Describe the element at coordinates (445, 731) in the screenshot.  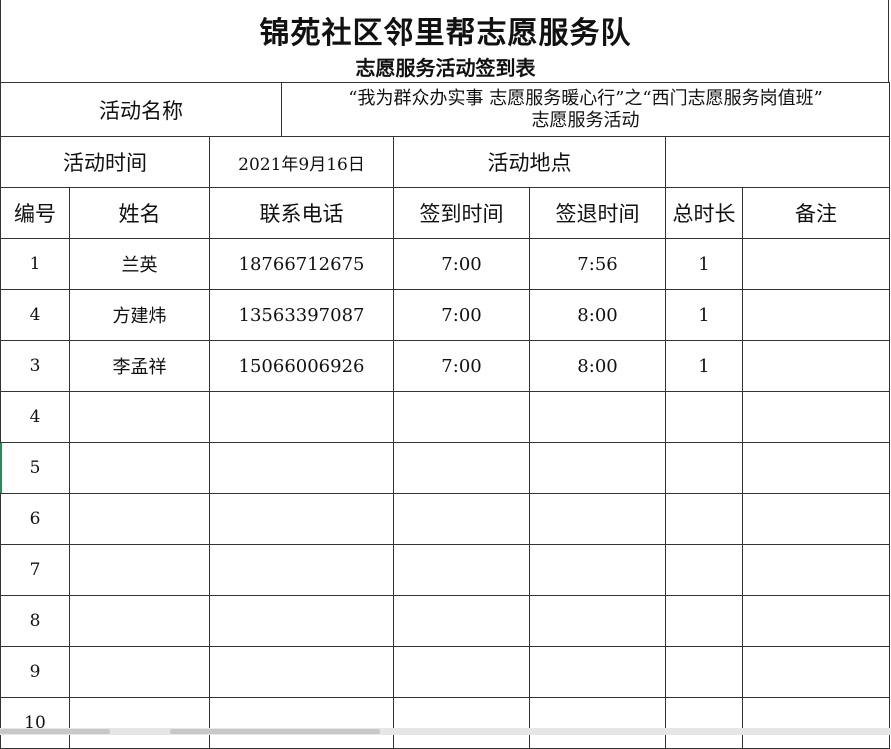
I see `horizontal-scrollbar` at that location.